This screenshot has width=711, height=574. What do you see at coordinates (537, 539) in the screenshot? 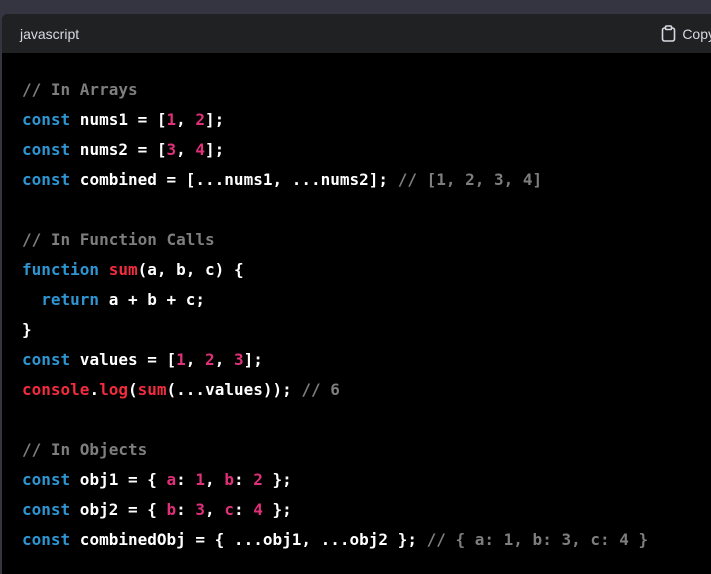
I see `code-token: // { a: 1, b: 3, c: 4 }` at bounding box center [537, 539].